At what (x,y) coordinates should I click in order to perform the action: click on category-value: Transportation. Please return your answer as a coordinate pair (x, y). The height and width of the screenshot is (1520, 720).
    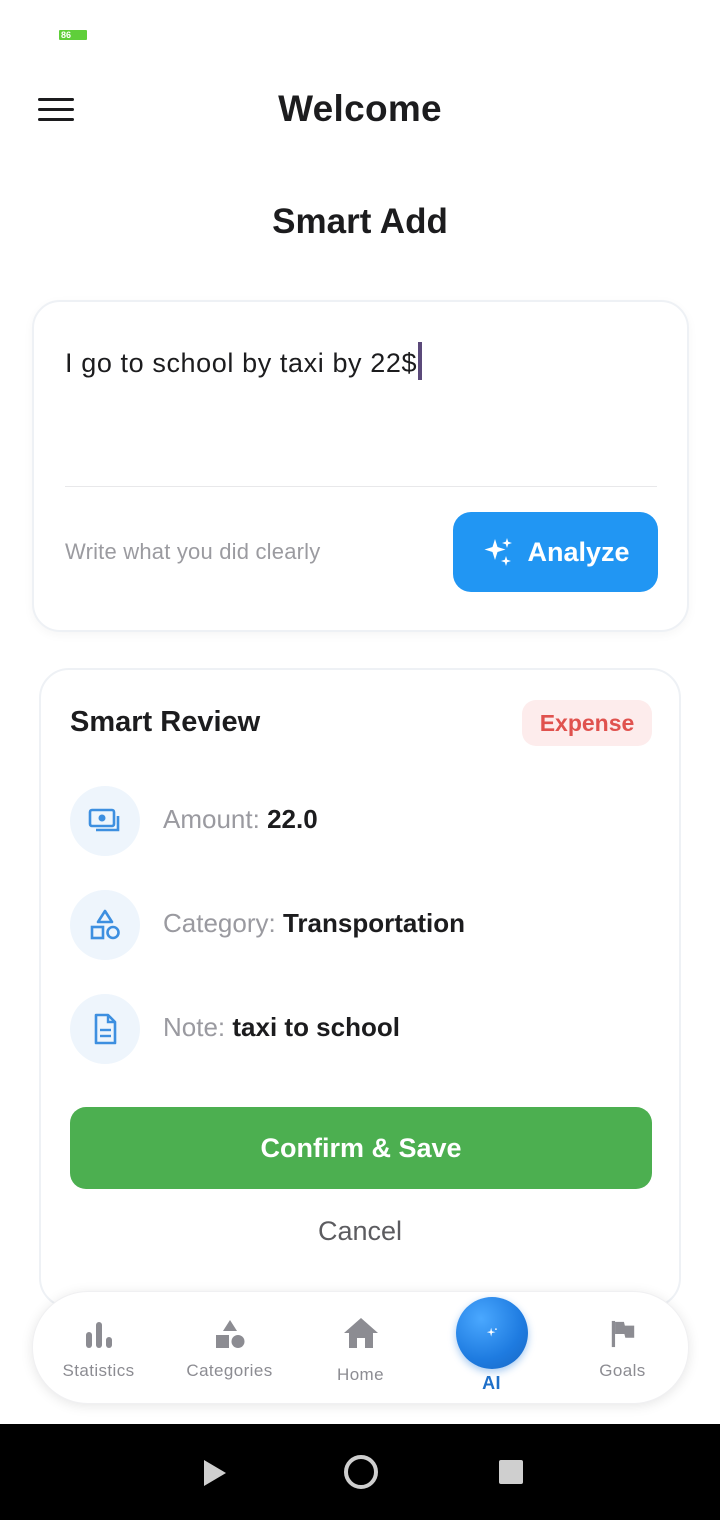
    Looking at the image, I should click on (373, 923).